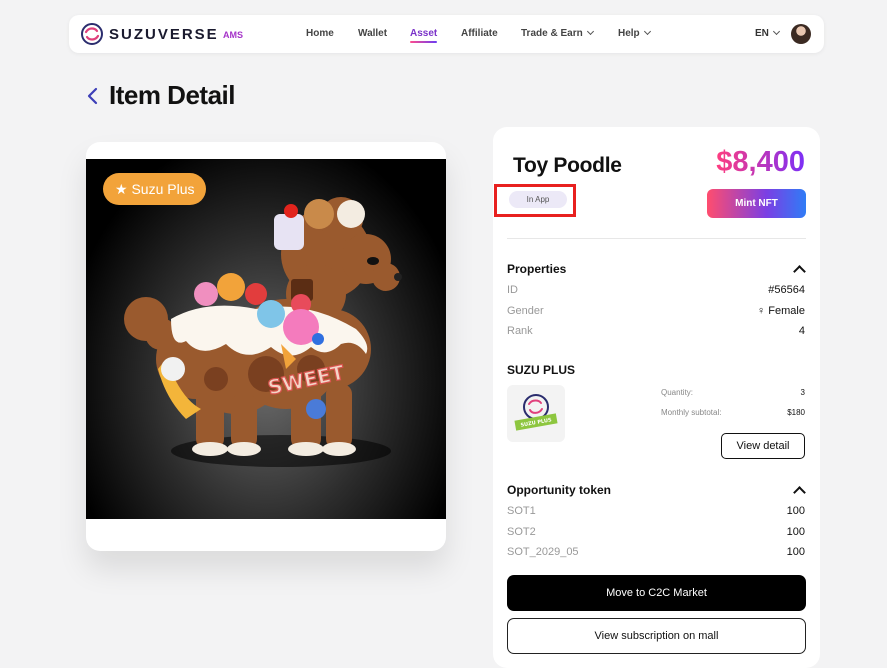 The height and width of the screenshot is (668, 887). I want to click on token-label-sot-2029-05: SOT_2029_05, so click(543, 552).